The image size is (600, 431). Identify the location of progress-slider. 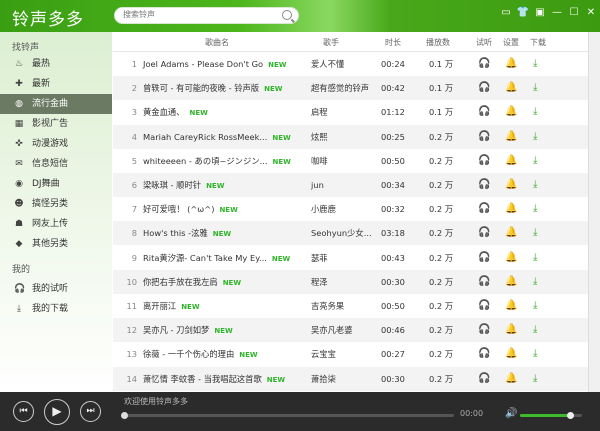
(287, 415).